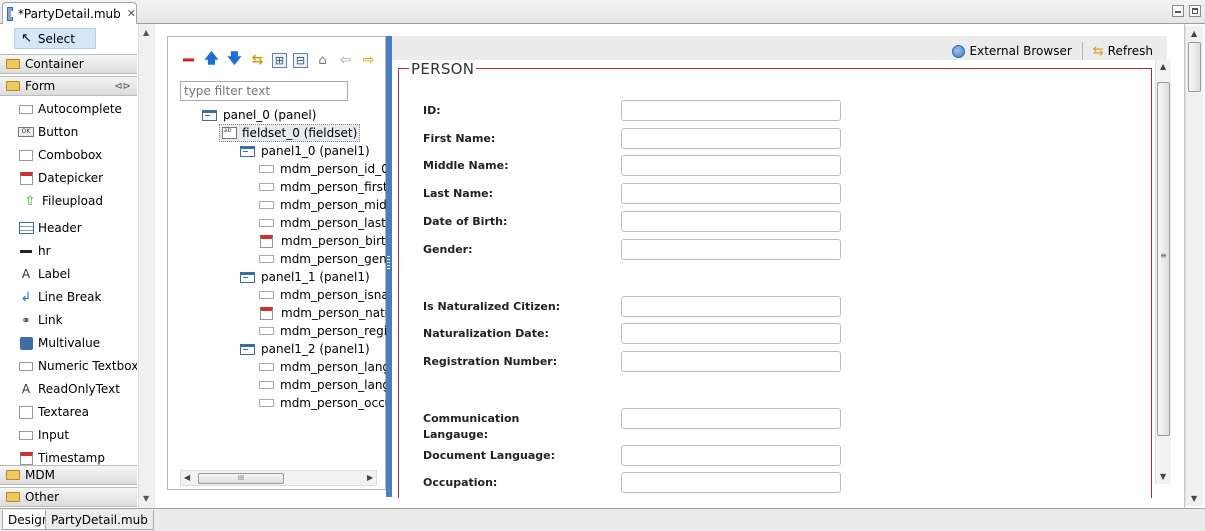 The image size is (1205, 531). Describe the element at coordinates (731, 165) in the screenshot. I see `middle-name-field` at that location.